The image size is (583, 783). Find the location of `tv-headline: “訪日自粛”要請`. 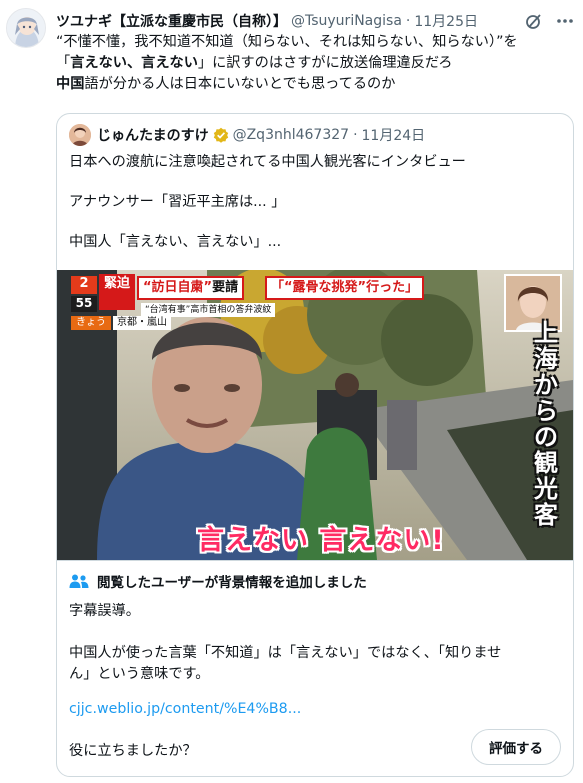

tv-headline: “訪日自粛”要請 is located at coordinates (191, 288).